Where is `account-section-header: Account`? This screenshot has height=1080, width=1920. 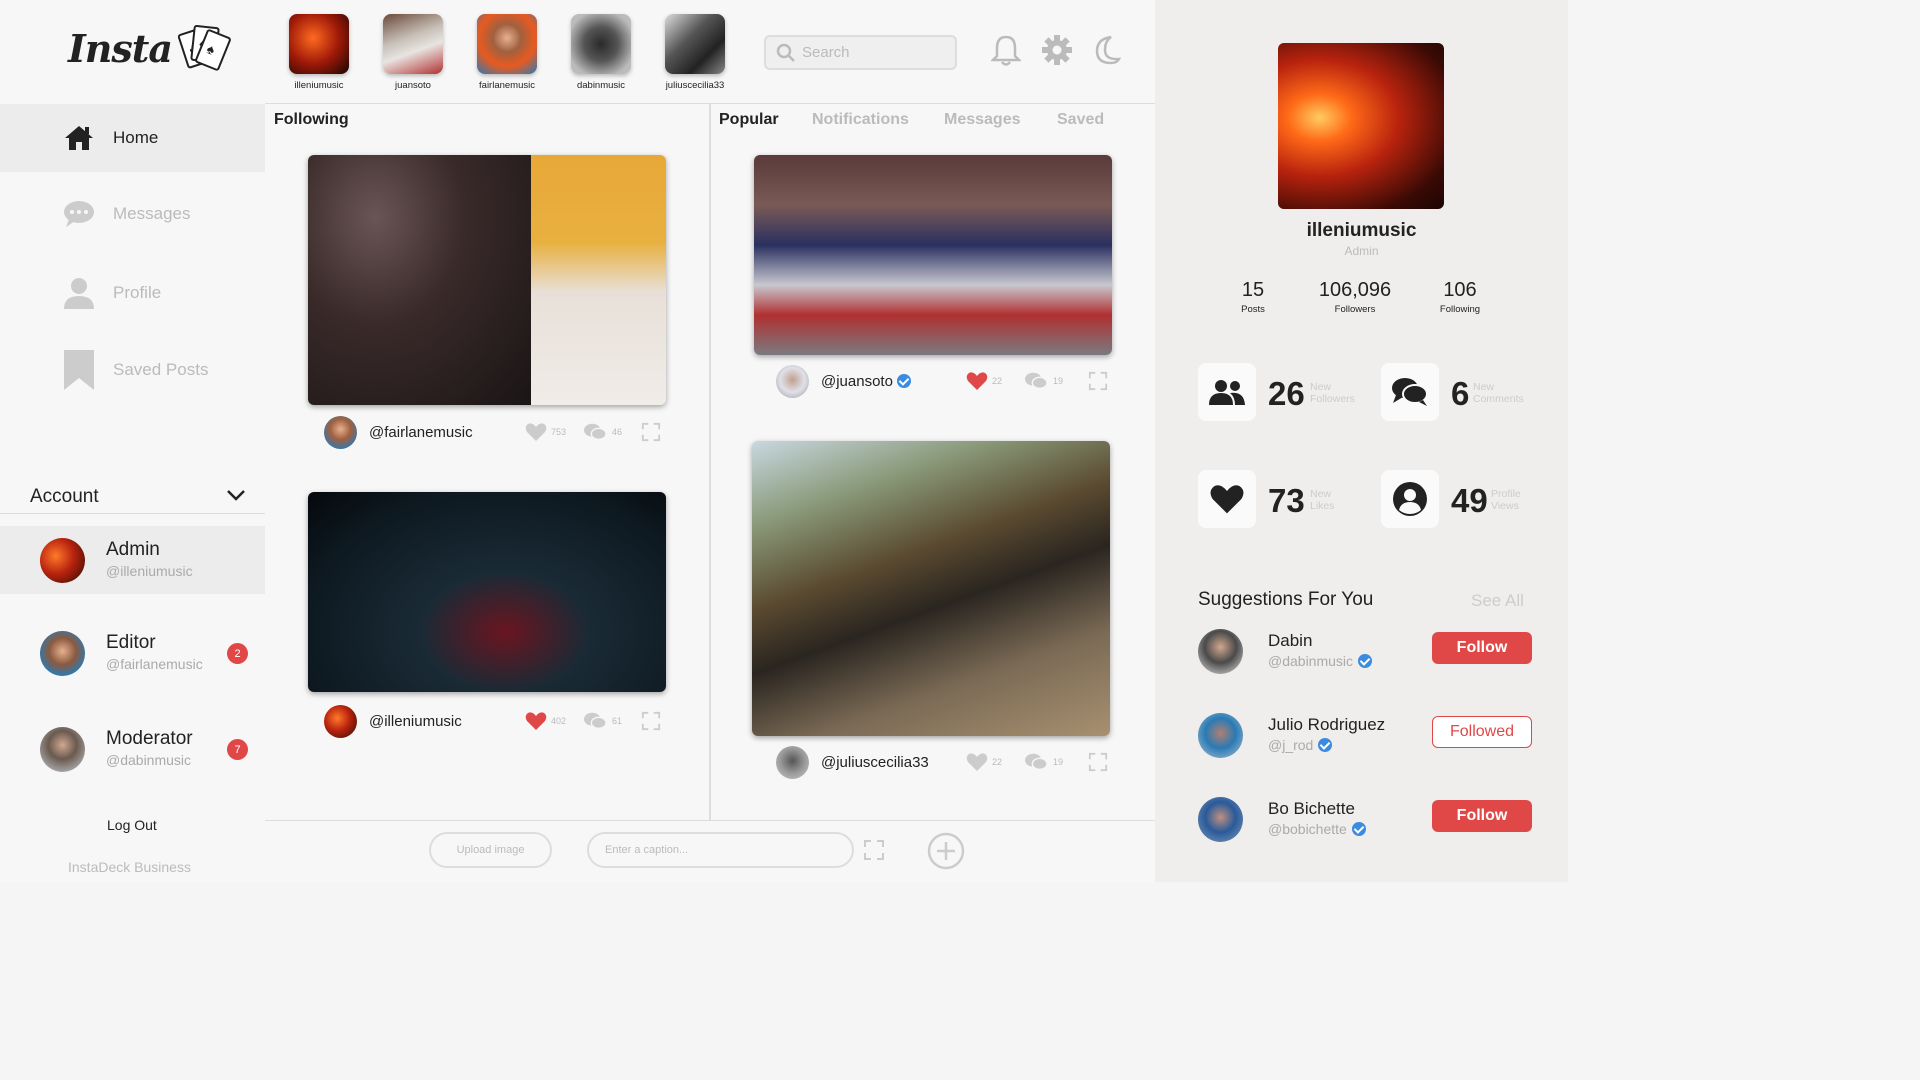 account-section-header: Account is located at coordinates (132, 496).